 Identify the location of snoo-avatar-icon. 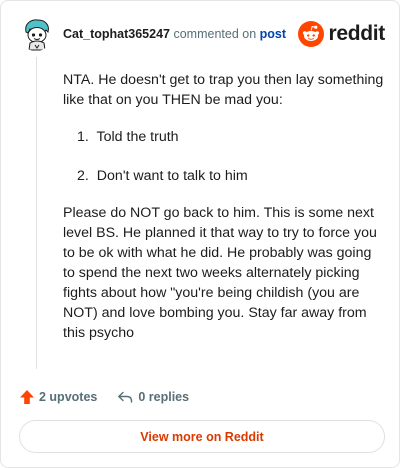
(37, 35).